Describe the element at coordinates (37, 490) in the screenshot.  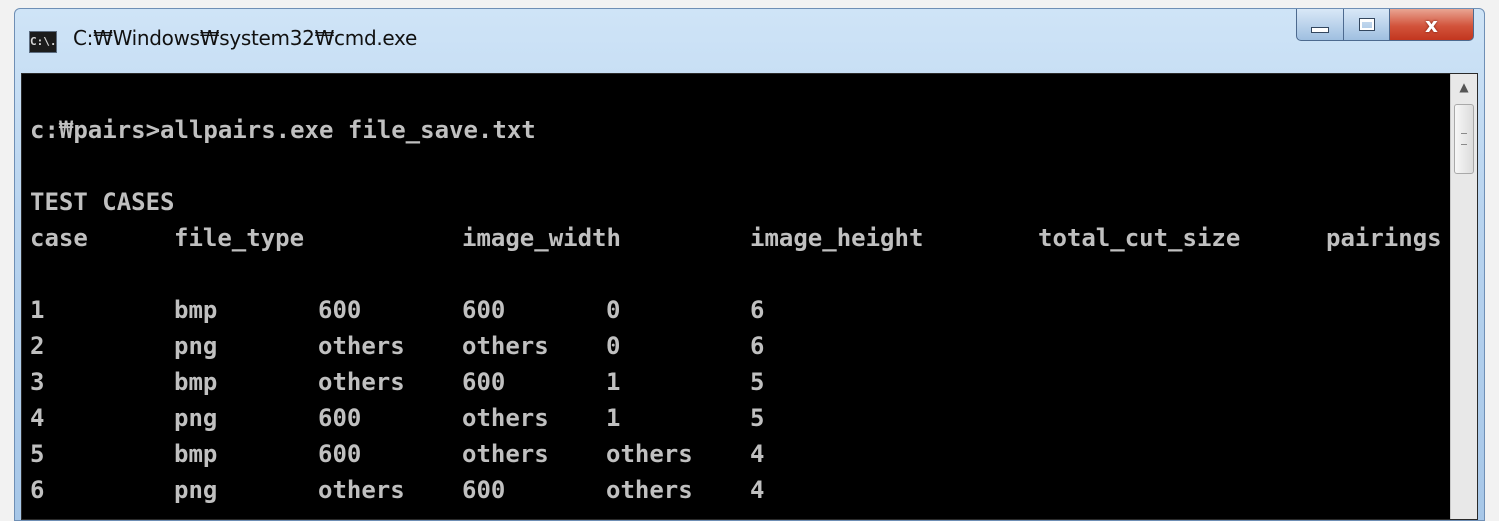
I see `cell-case: 6` at that location.